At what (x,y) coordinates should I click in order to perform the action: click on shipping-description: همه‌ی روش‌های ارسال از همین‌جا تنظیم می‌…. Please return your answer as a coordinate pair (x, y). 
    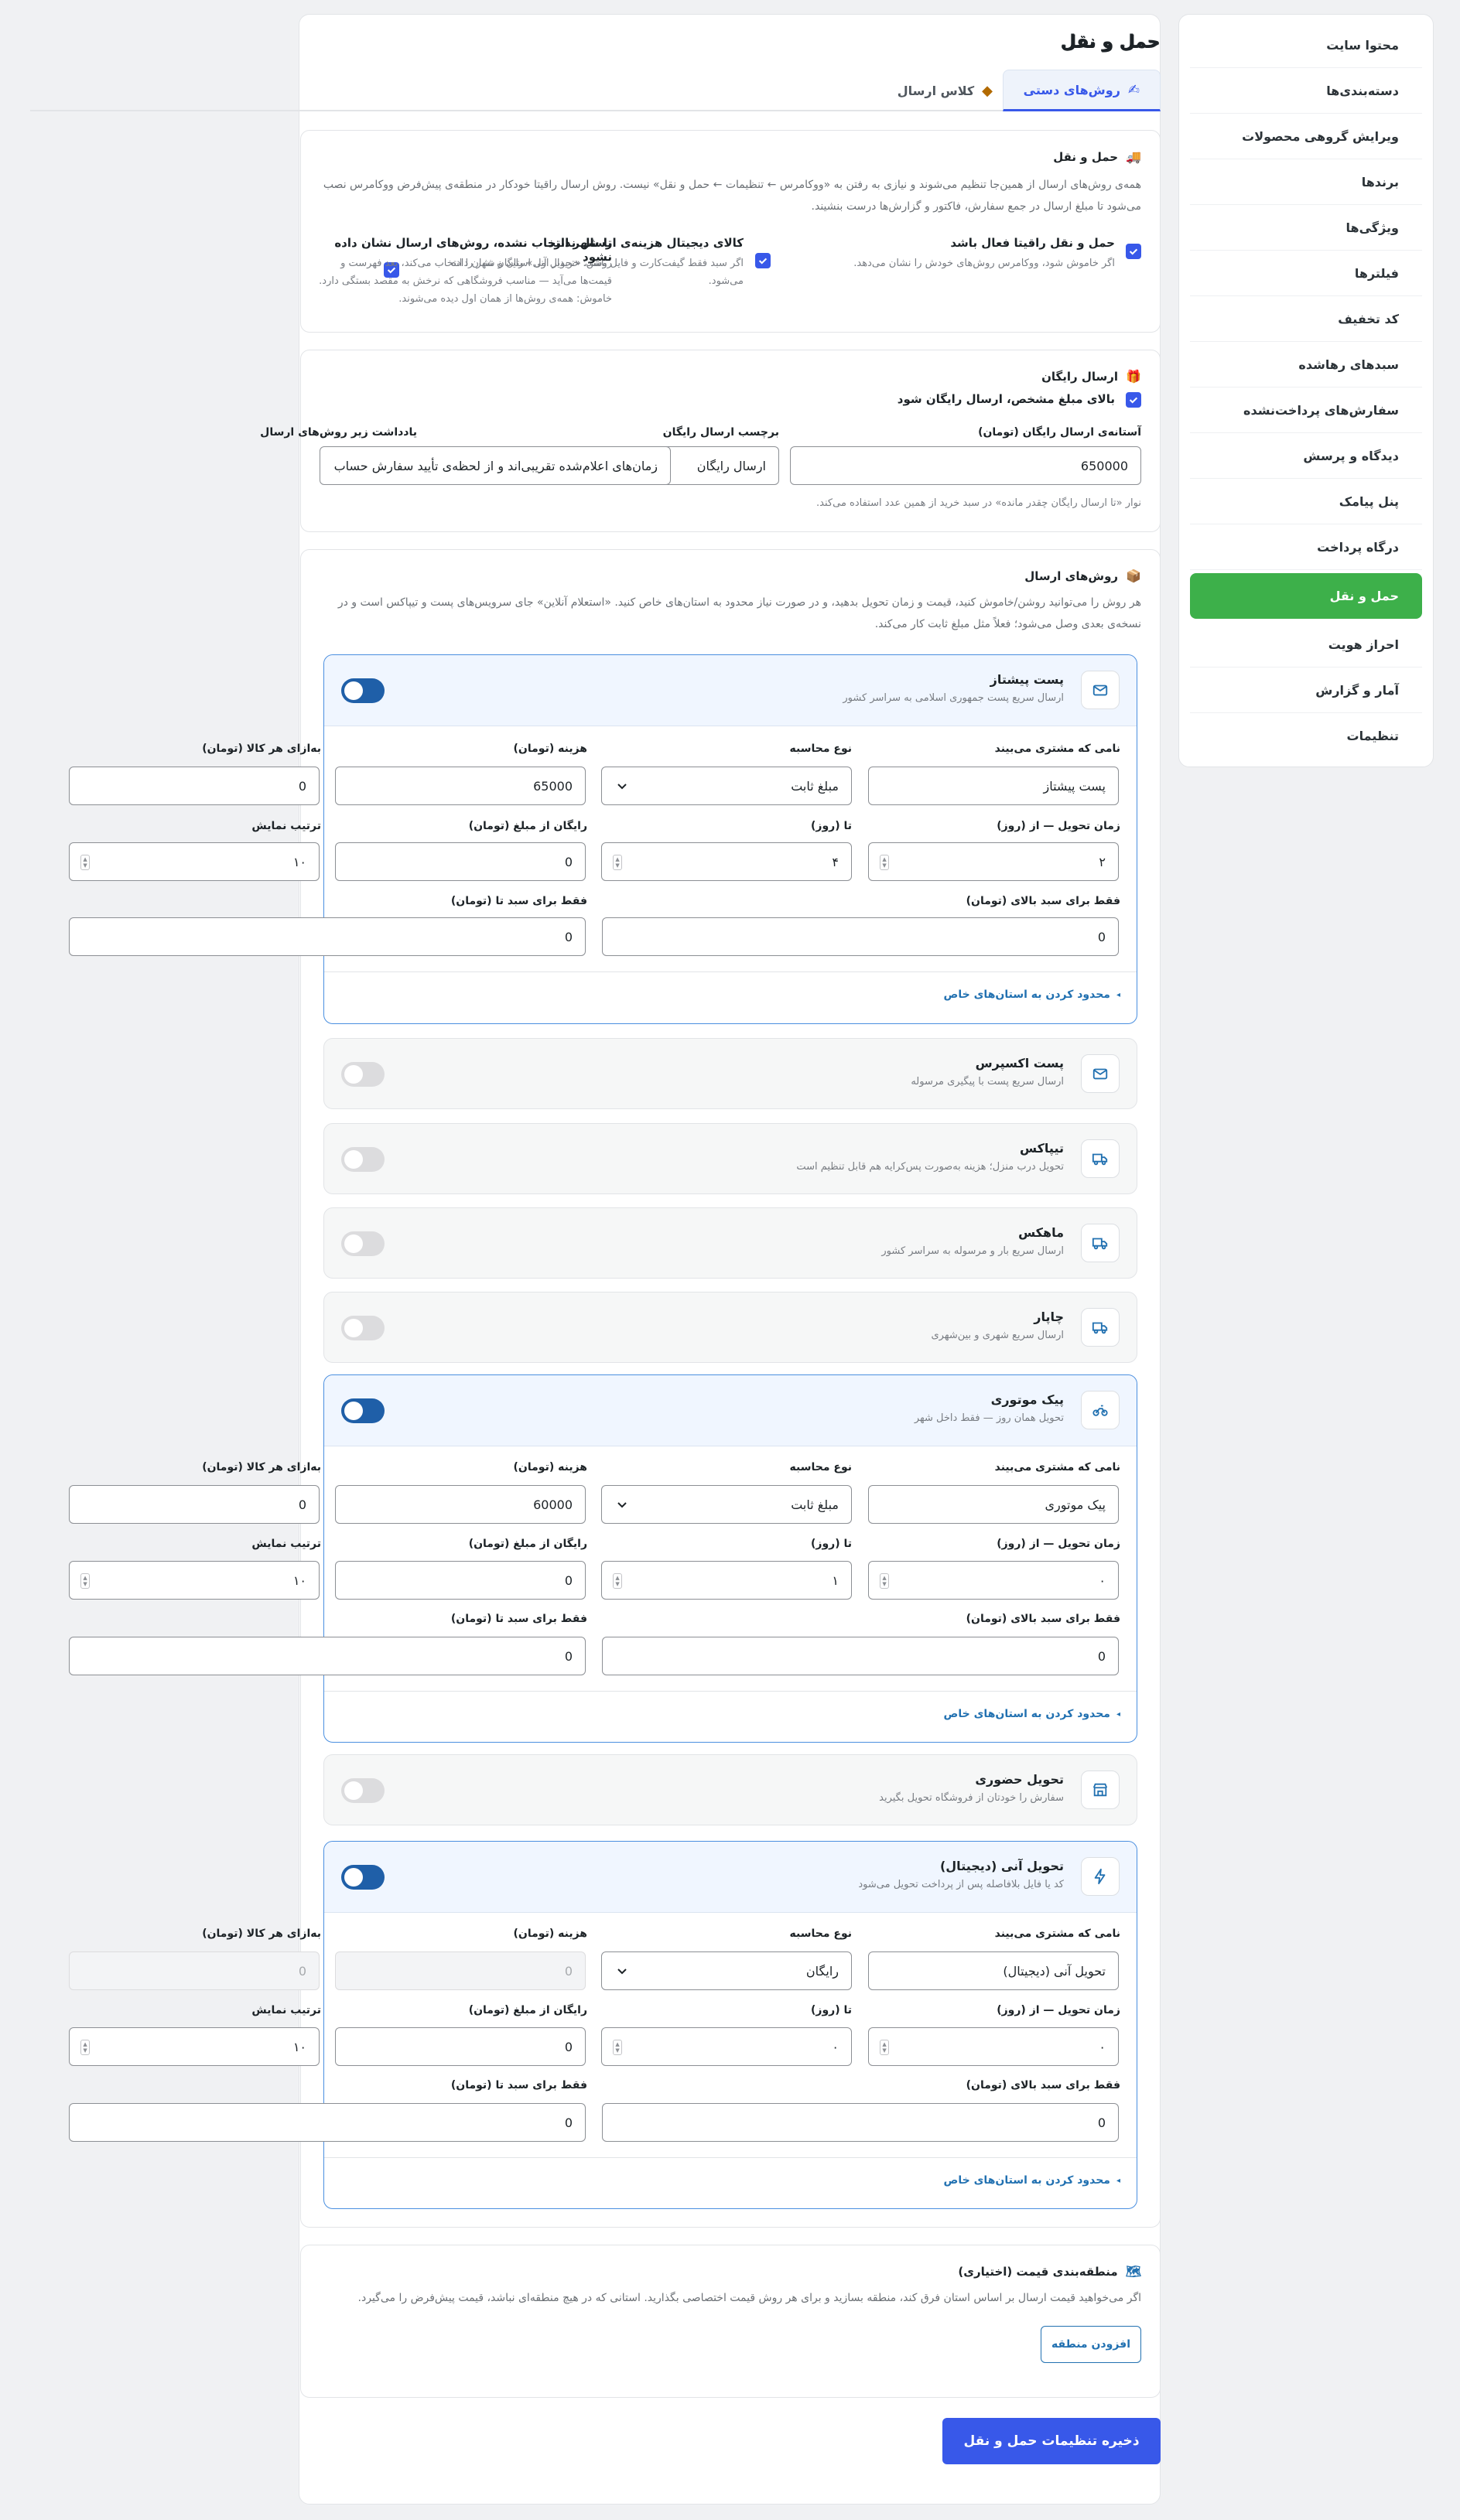
    Looking at the image, I should click on (732, 196).